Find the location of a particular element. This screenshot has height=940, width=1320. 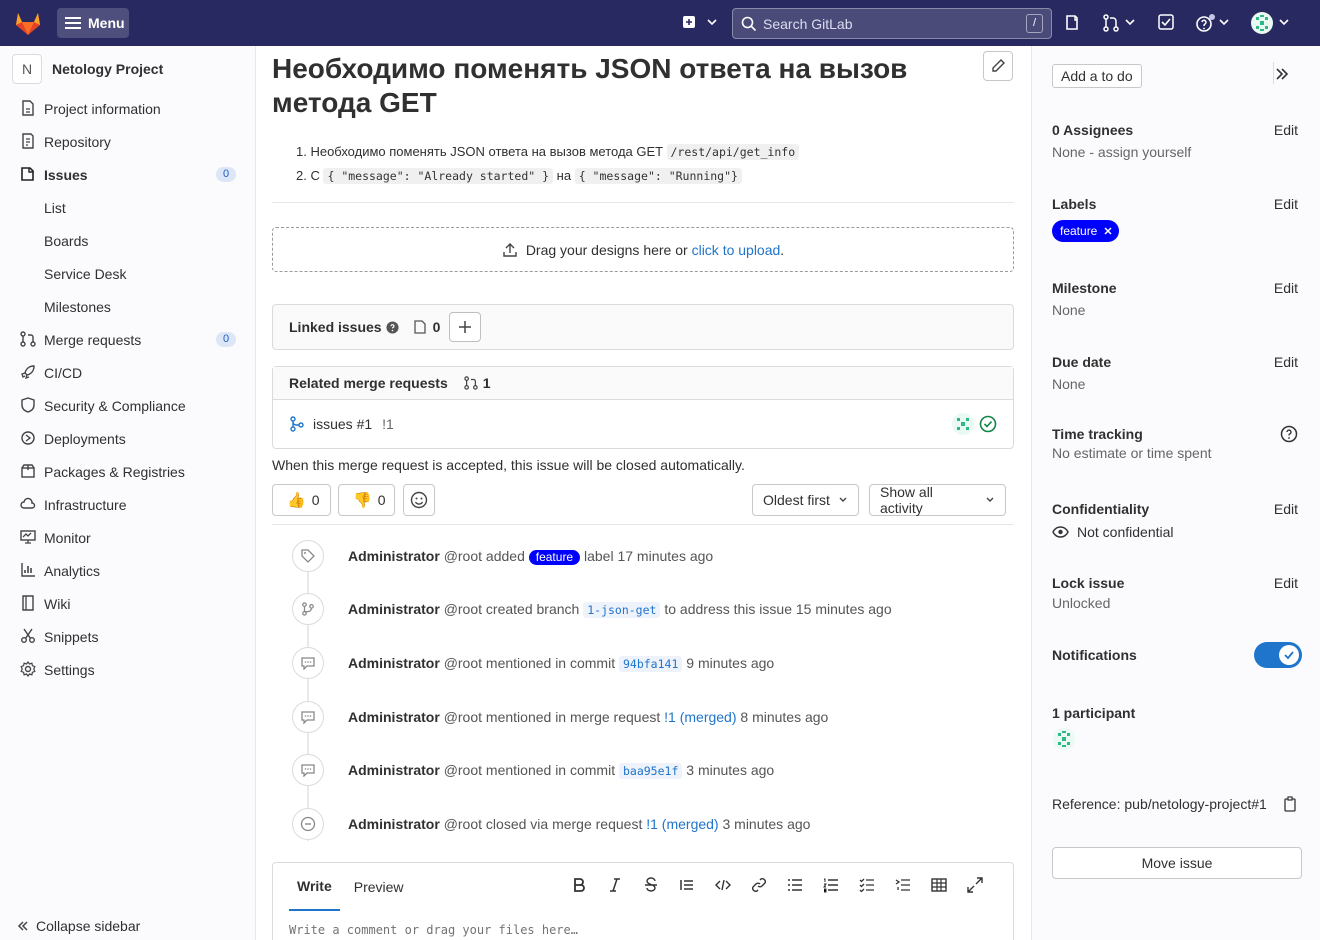

merge-requests-count-badge: 0 is located at coordinates (226, 339).